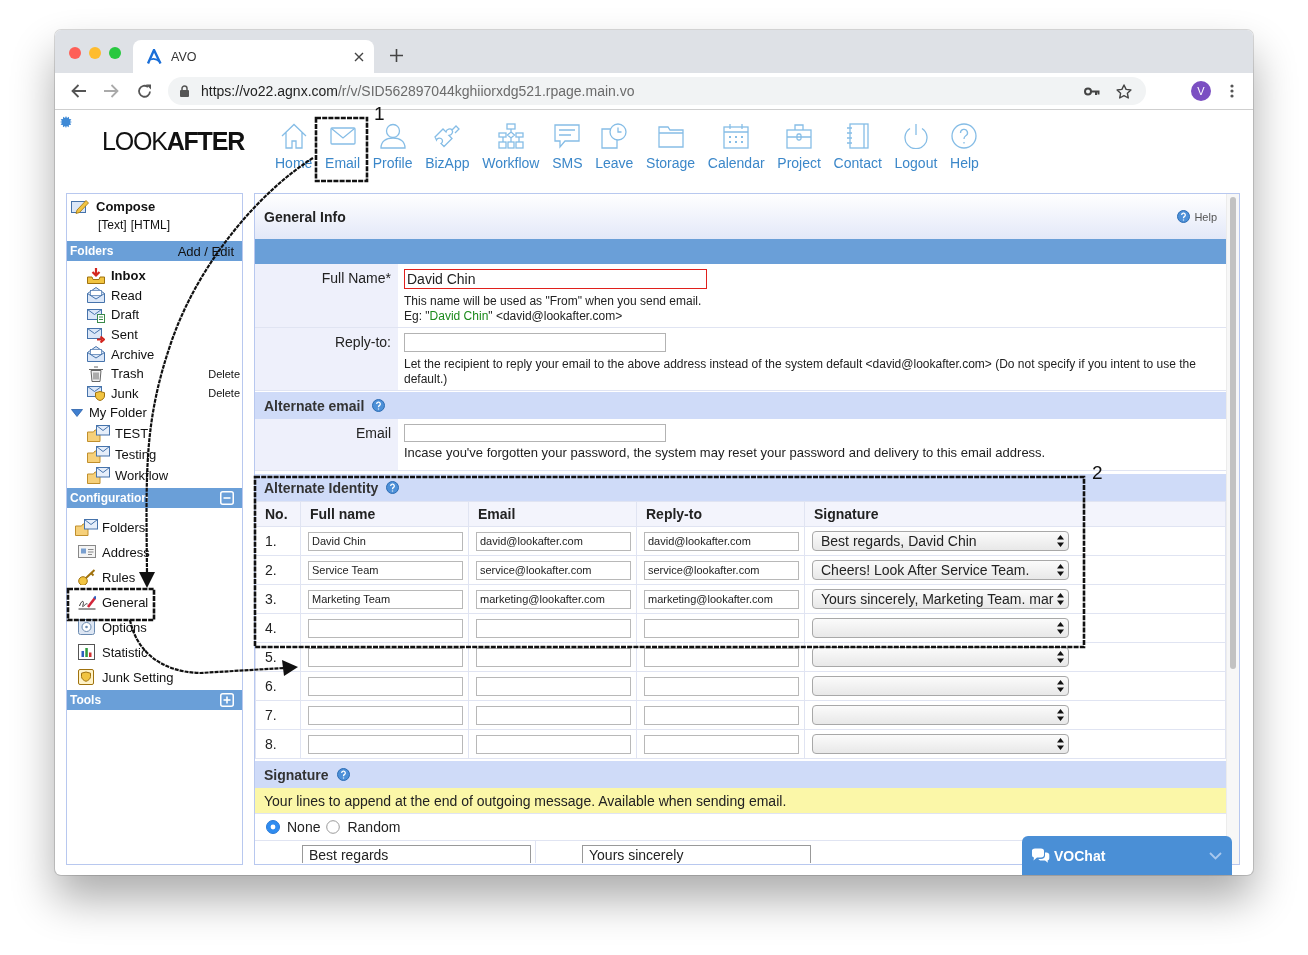 This screenshot has width=1308, height=955. What do you see at coordinates (614, 147) in the screenshot?
I see `nav-link: Leave` at bounding box center [614, 147].